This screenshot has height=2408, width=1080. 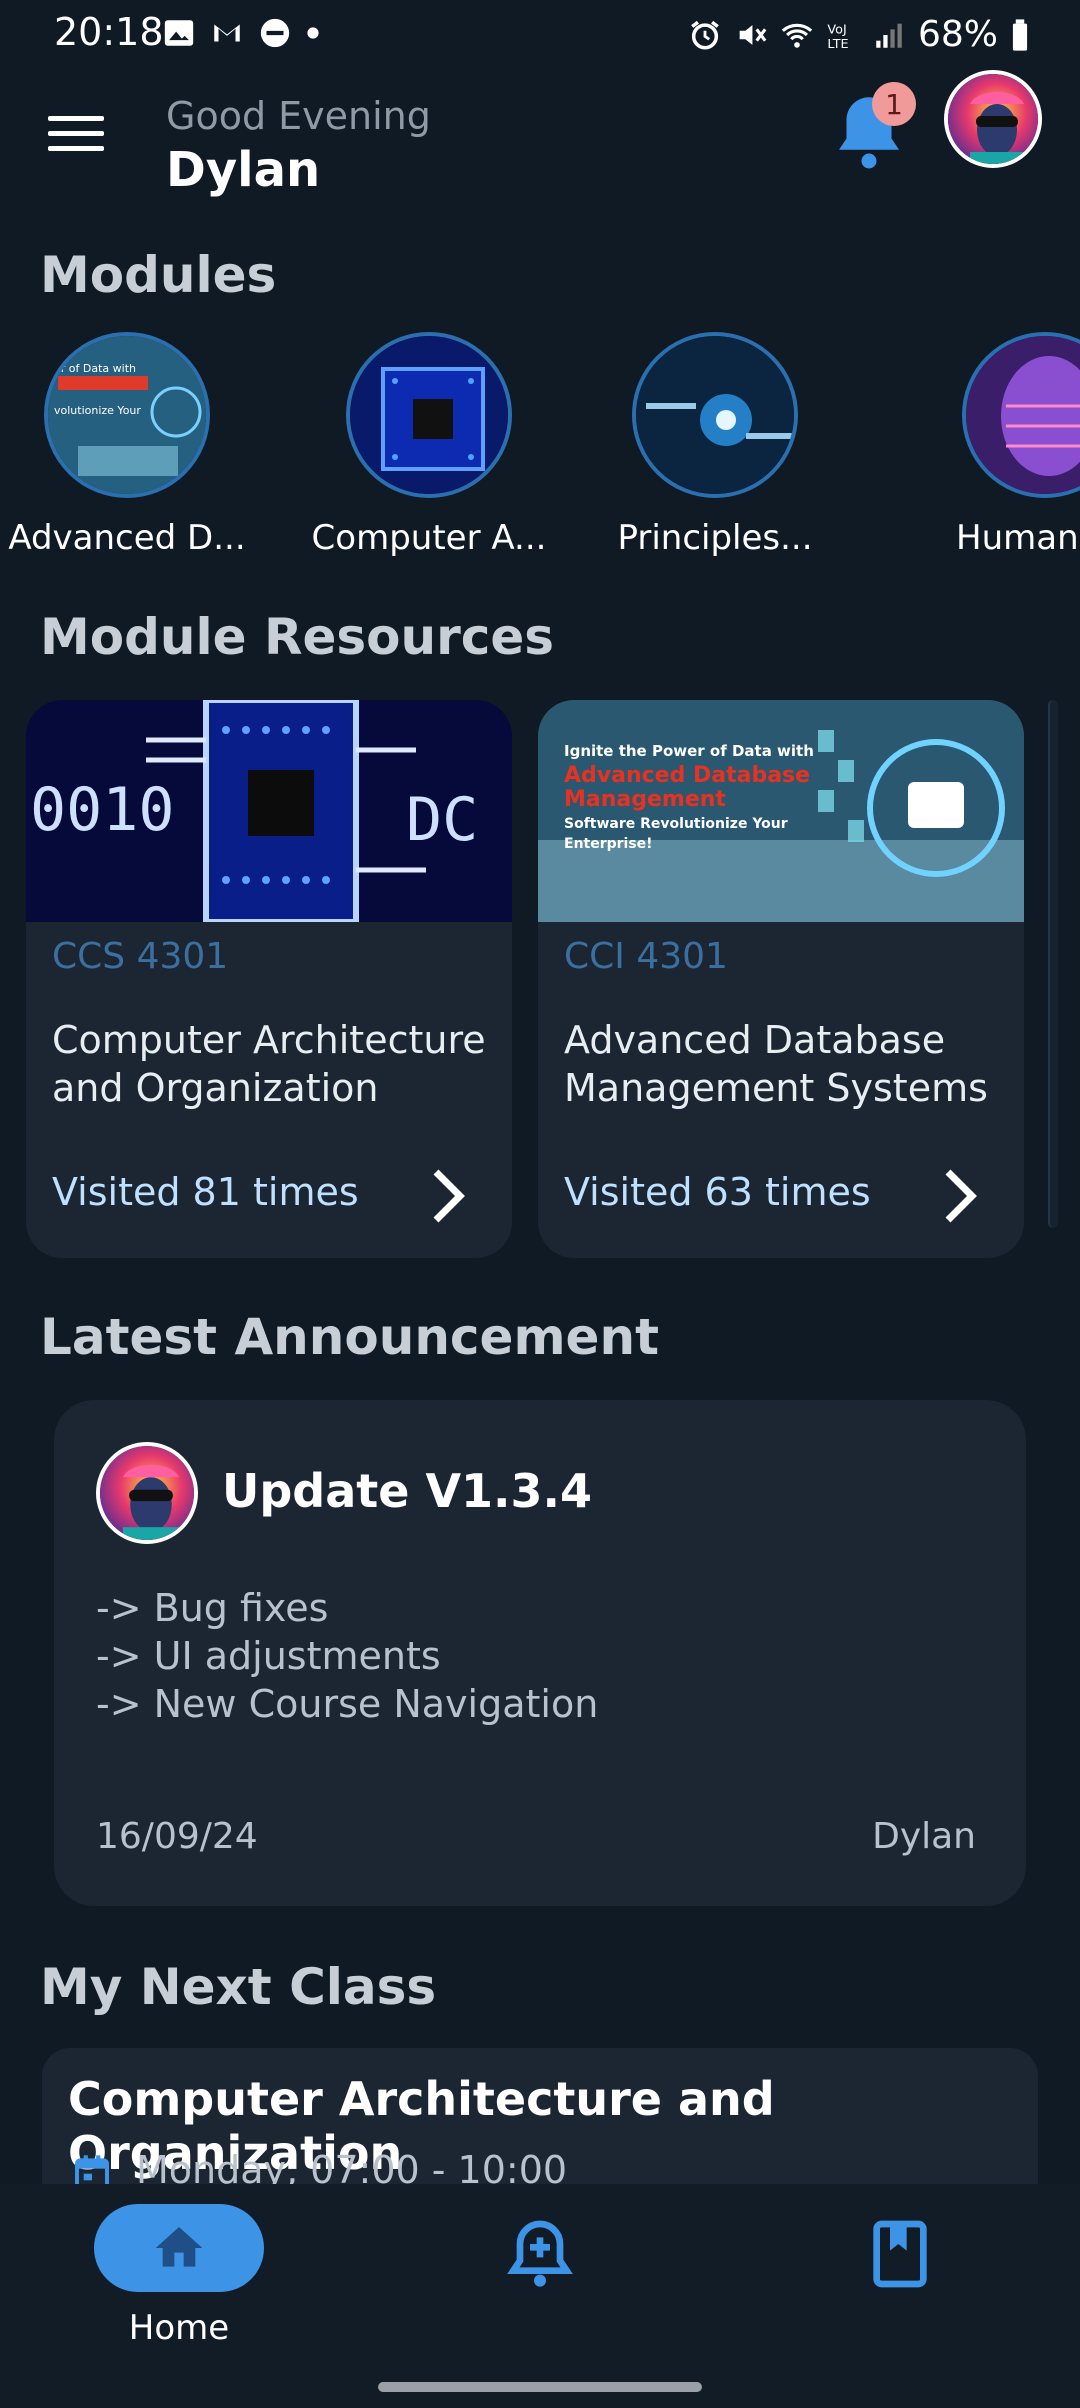 What do you see at coordinates (608, 844) in the screenshot?
I see `thumb-text: Enterprise!` at bounding box center [608, 844].